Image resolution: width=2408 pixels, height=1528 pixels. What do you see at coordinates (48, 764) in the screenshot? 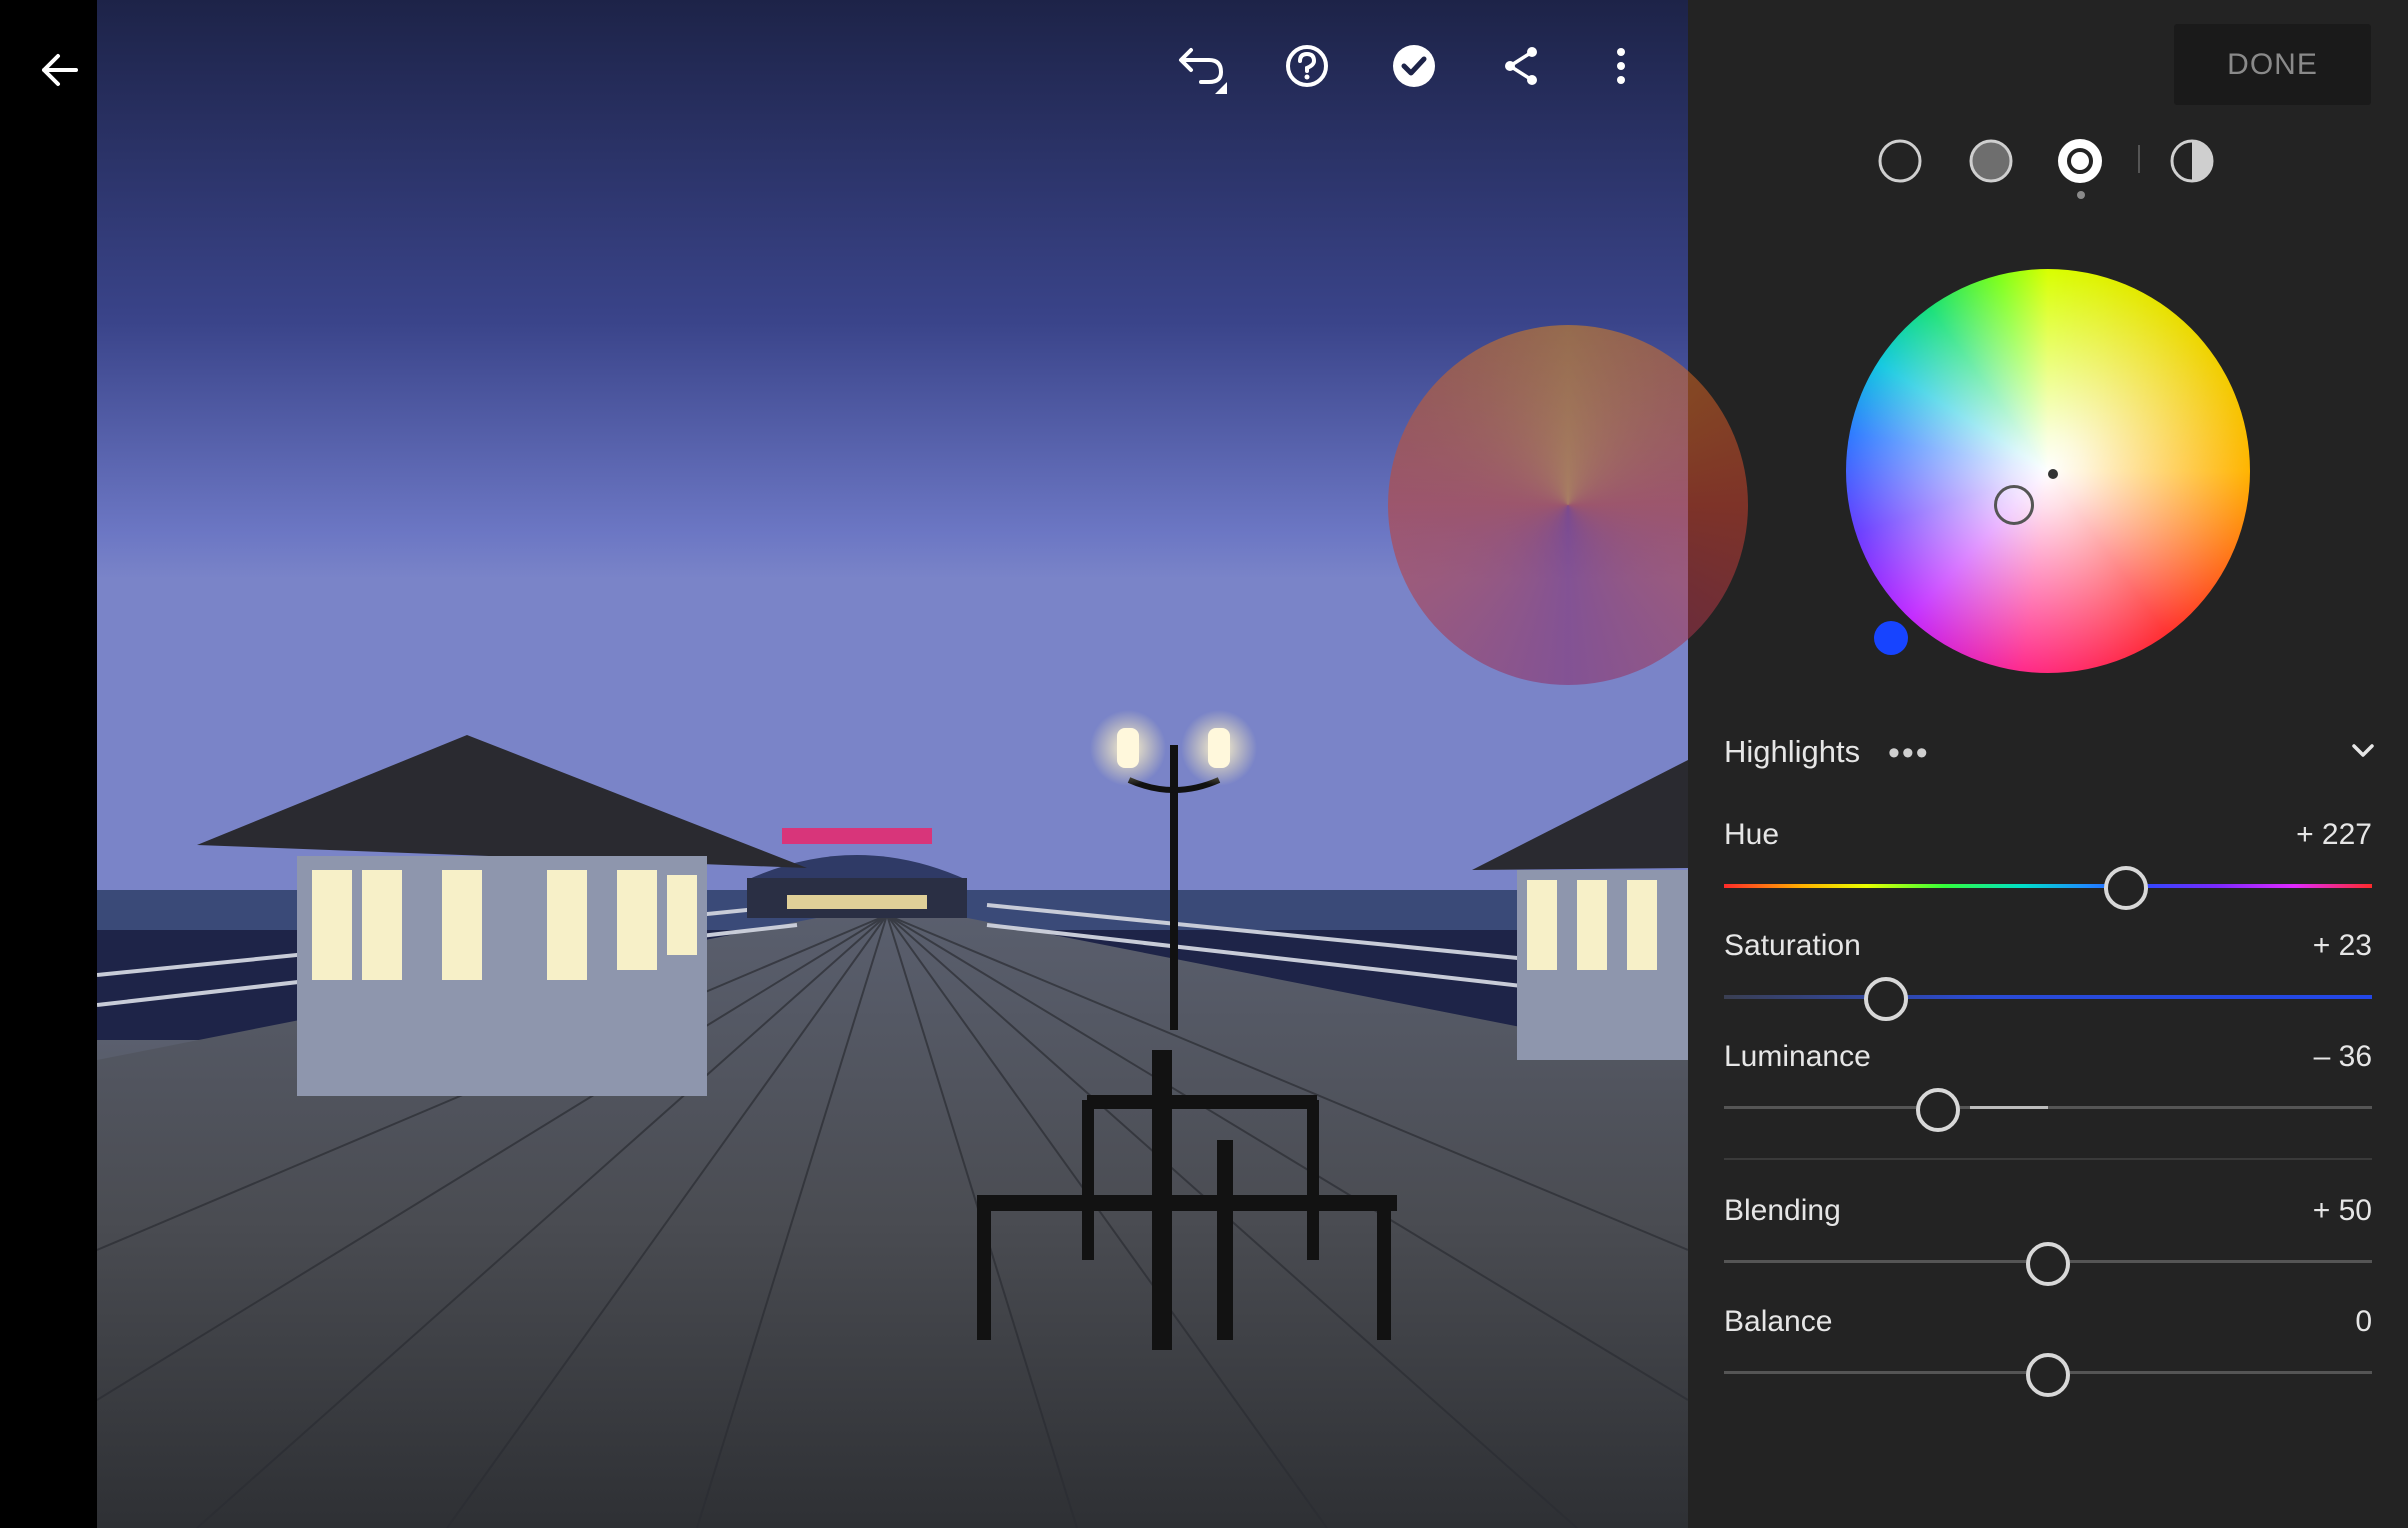
I see `left-strip` at bounding box center [48, 764].